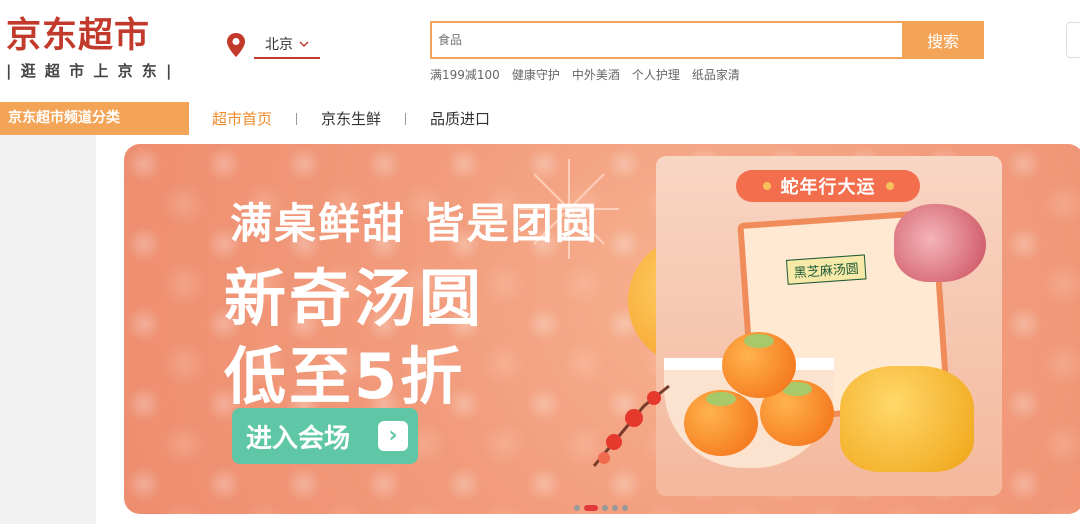  What do you see at coordinates (943, 40) in the screenshot?
I see `search-button: 搜索` at bounding box center [943, 40].